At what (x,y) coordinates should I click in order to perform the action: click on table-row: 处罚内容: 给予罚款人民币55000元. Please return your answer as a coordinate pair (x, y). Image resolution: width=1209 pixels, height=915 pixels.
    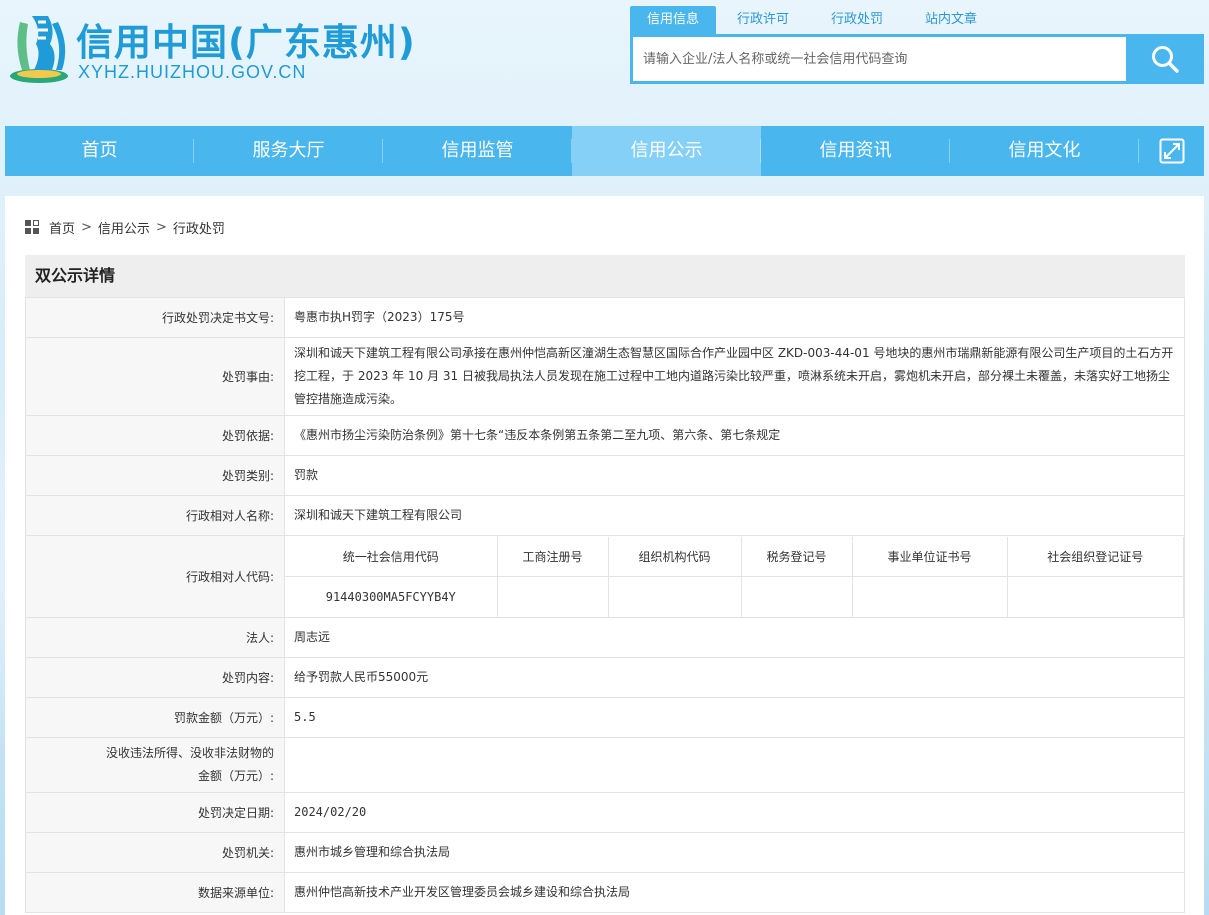
    Looking at the image, I should click on (605, 677).